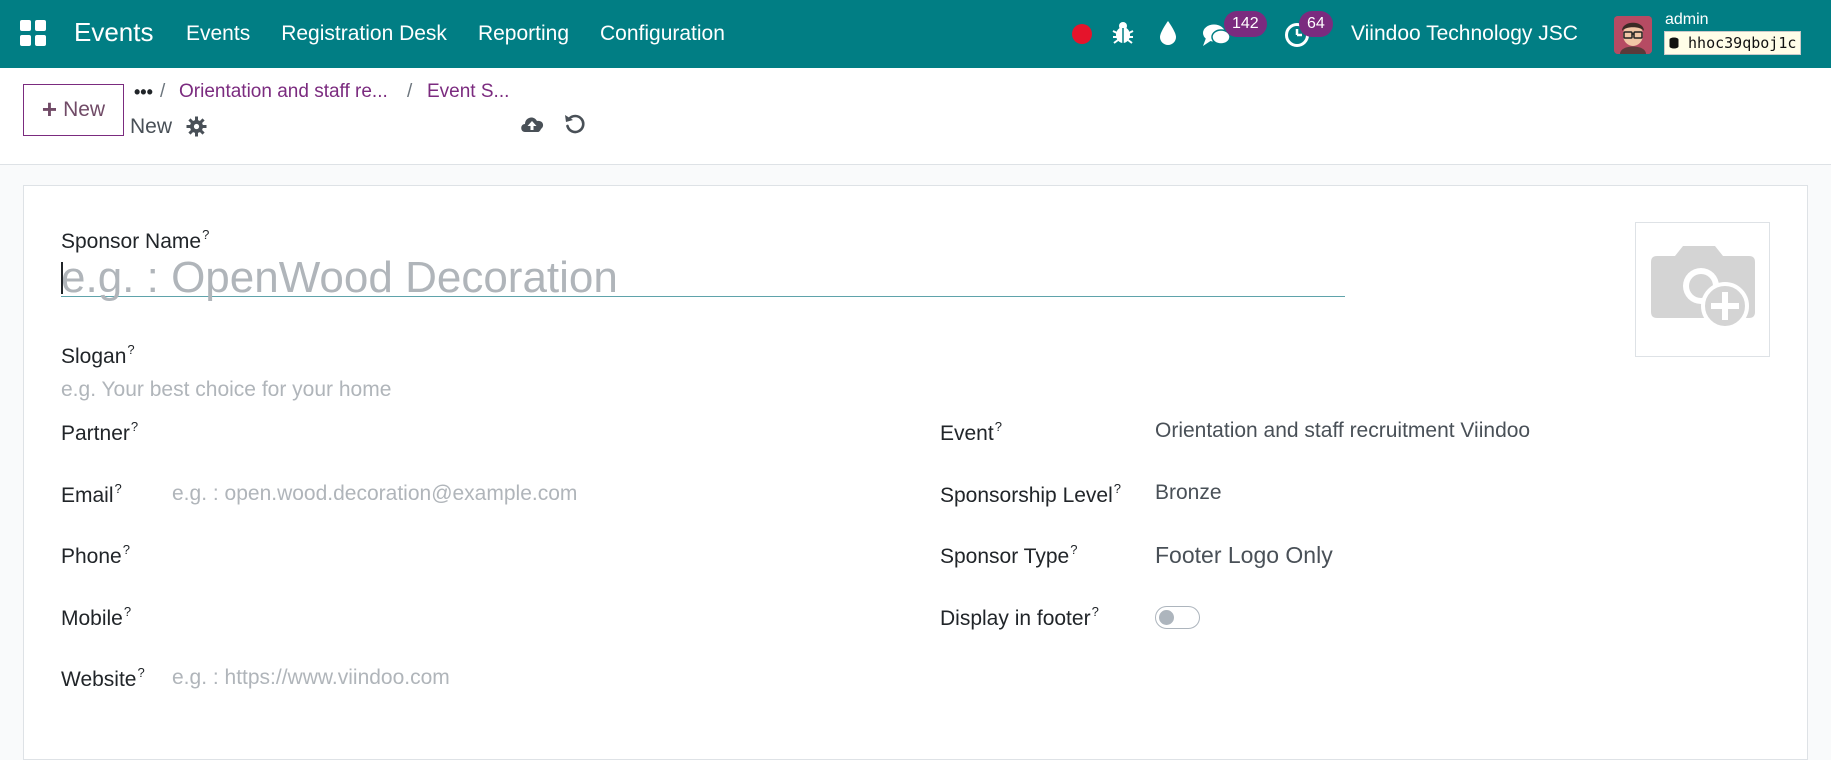  Describe the element at coordinates (542, 615) in the screenshot. I see `mobile-input` at that location.